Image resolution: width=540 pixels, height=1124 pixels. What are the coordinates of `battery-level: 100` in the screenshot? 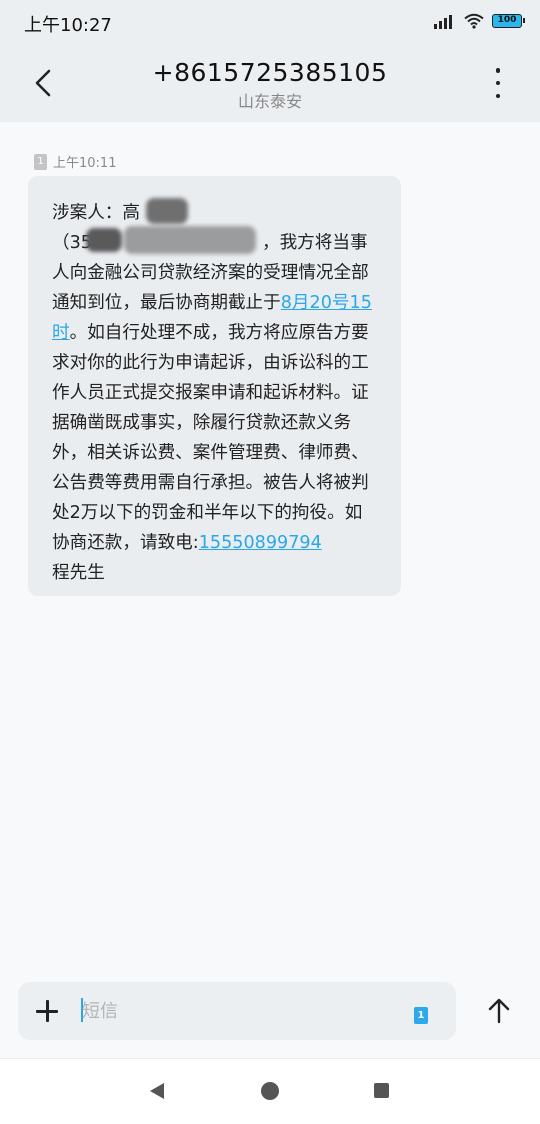 It's located at (507, 20).